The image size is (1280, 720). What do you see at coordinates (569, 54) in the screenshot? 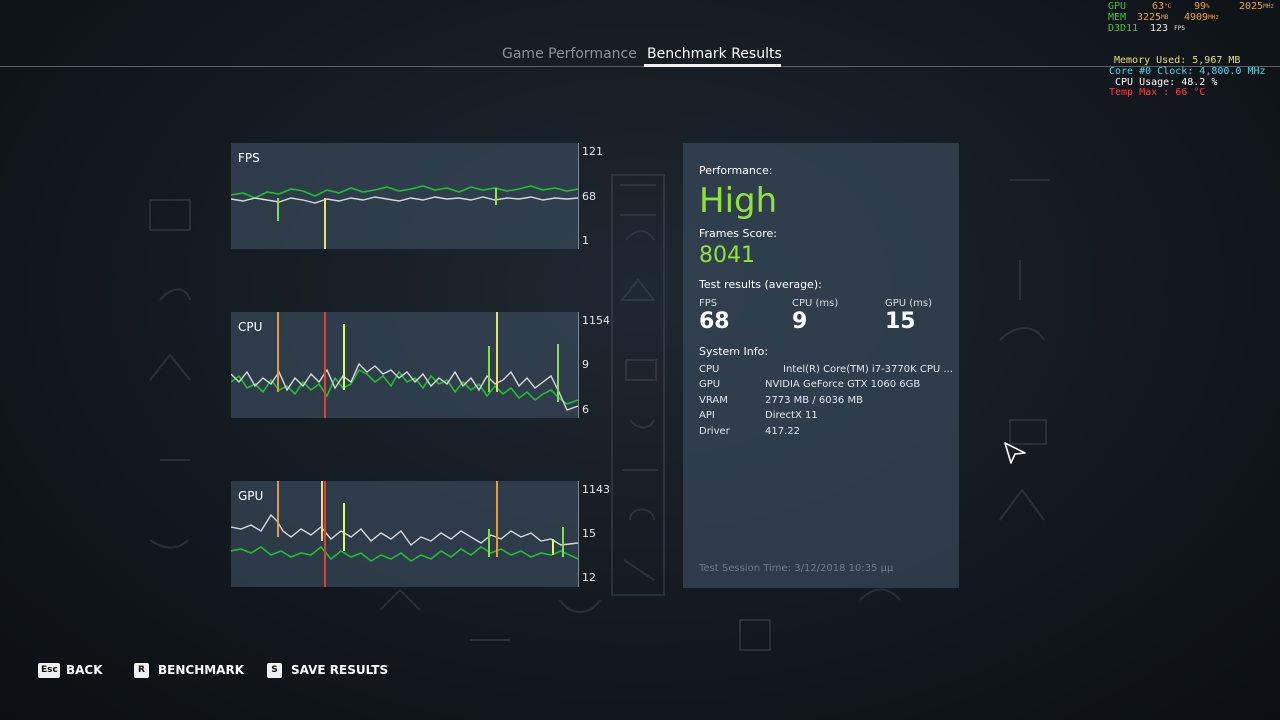
I see `tab-game-performance: Game Performance` at bounding box center [569, 54].